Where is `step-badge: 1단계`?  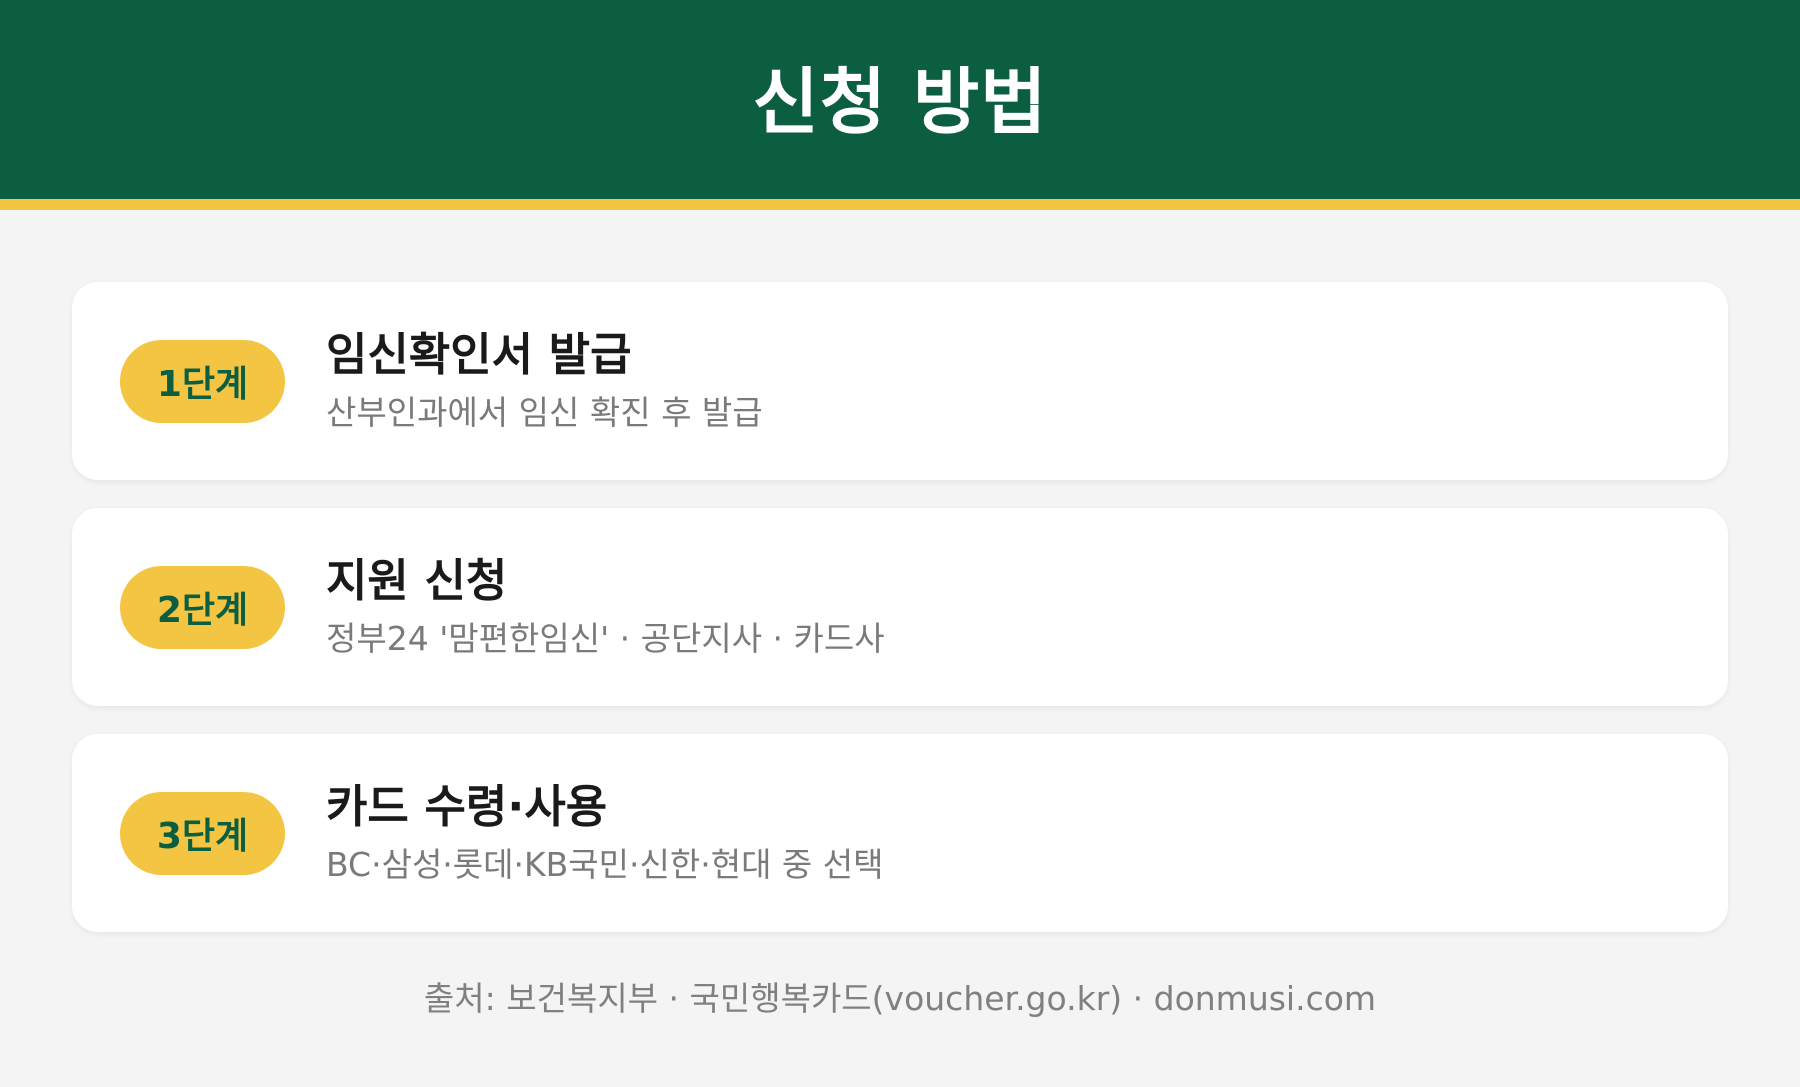
step-badge: 1단계 is located at coordinates (202, 381).